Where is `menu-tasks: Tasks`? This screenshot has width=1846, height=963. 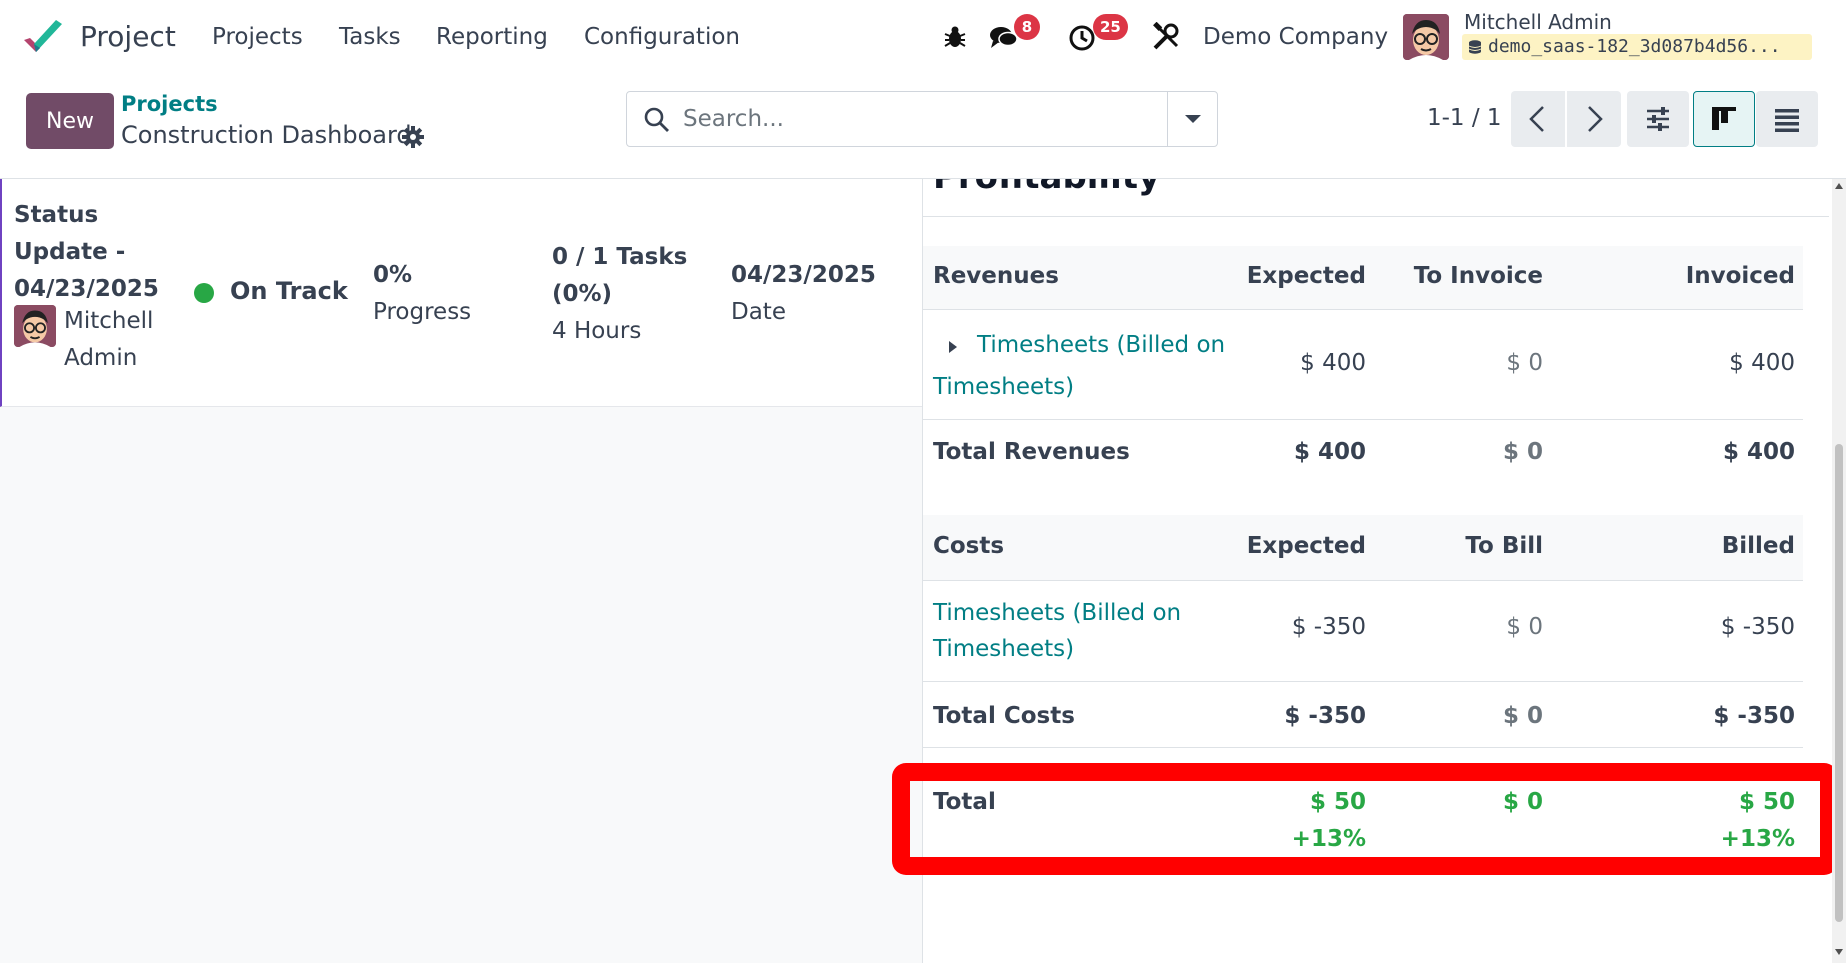
menu-tasks: Tasks is located at coordinates (370, 37).